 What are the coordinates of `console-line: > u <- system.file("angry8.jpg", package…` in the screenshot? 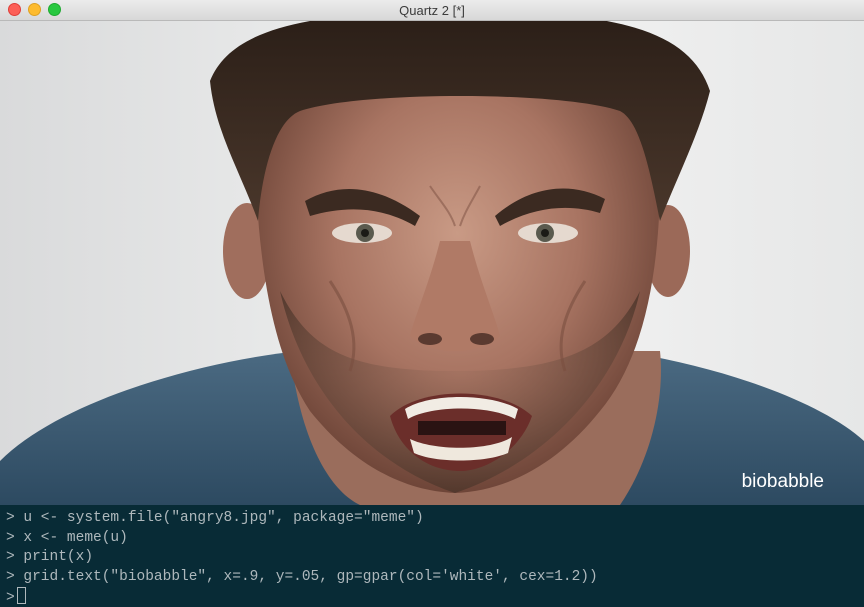 It's located at (432, 519).